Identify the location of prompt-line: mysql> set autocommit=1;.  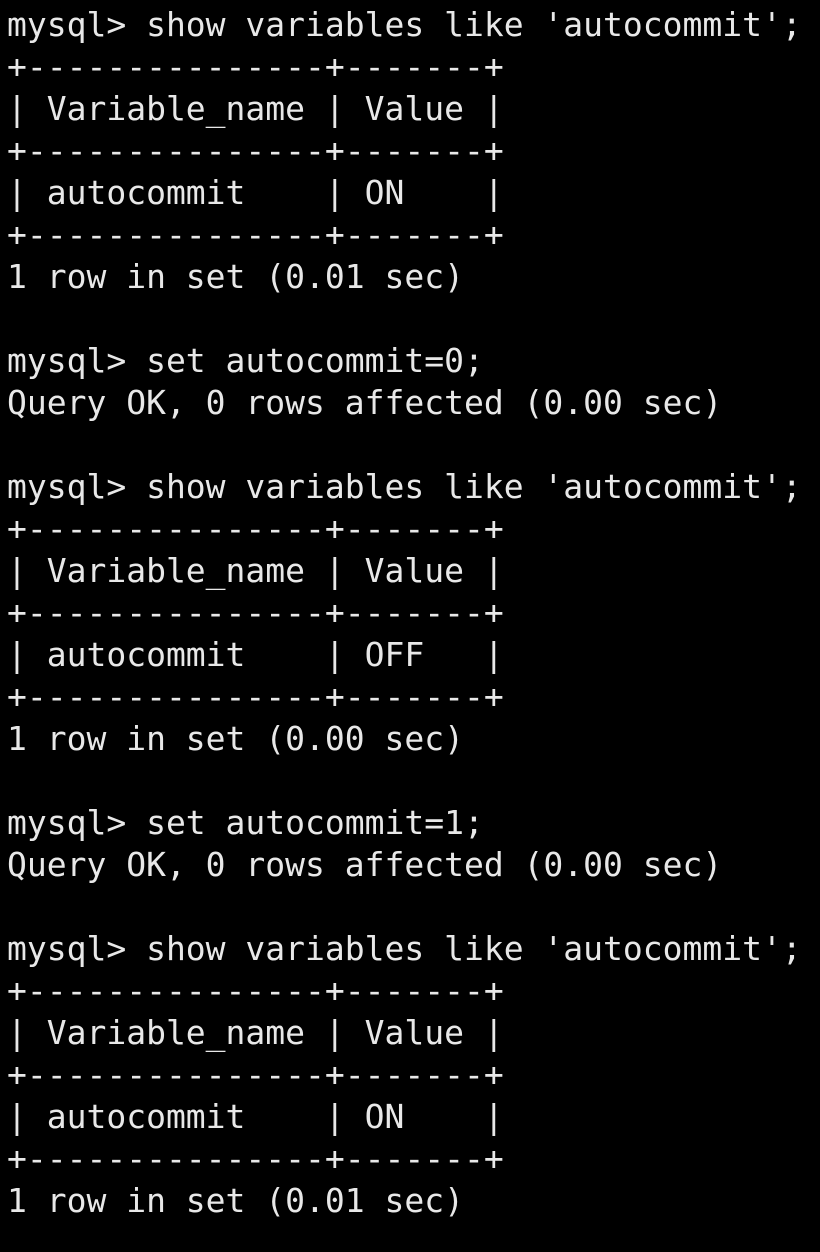
(245, 822).